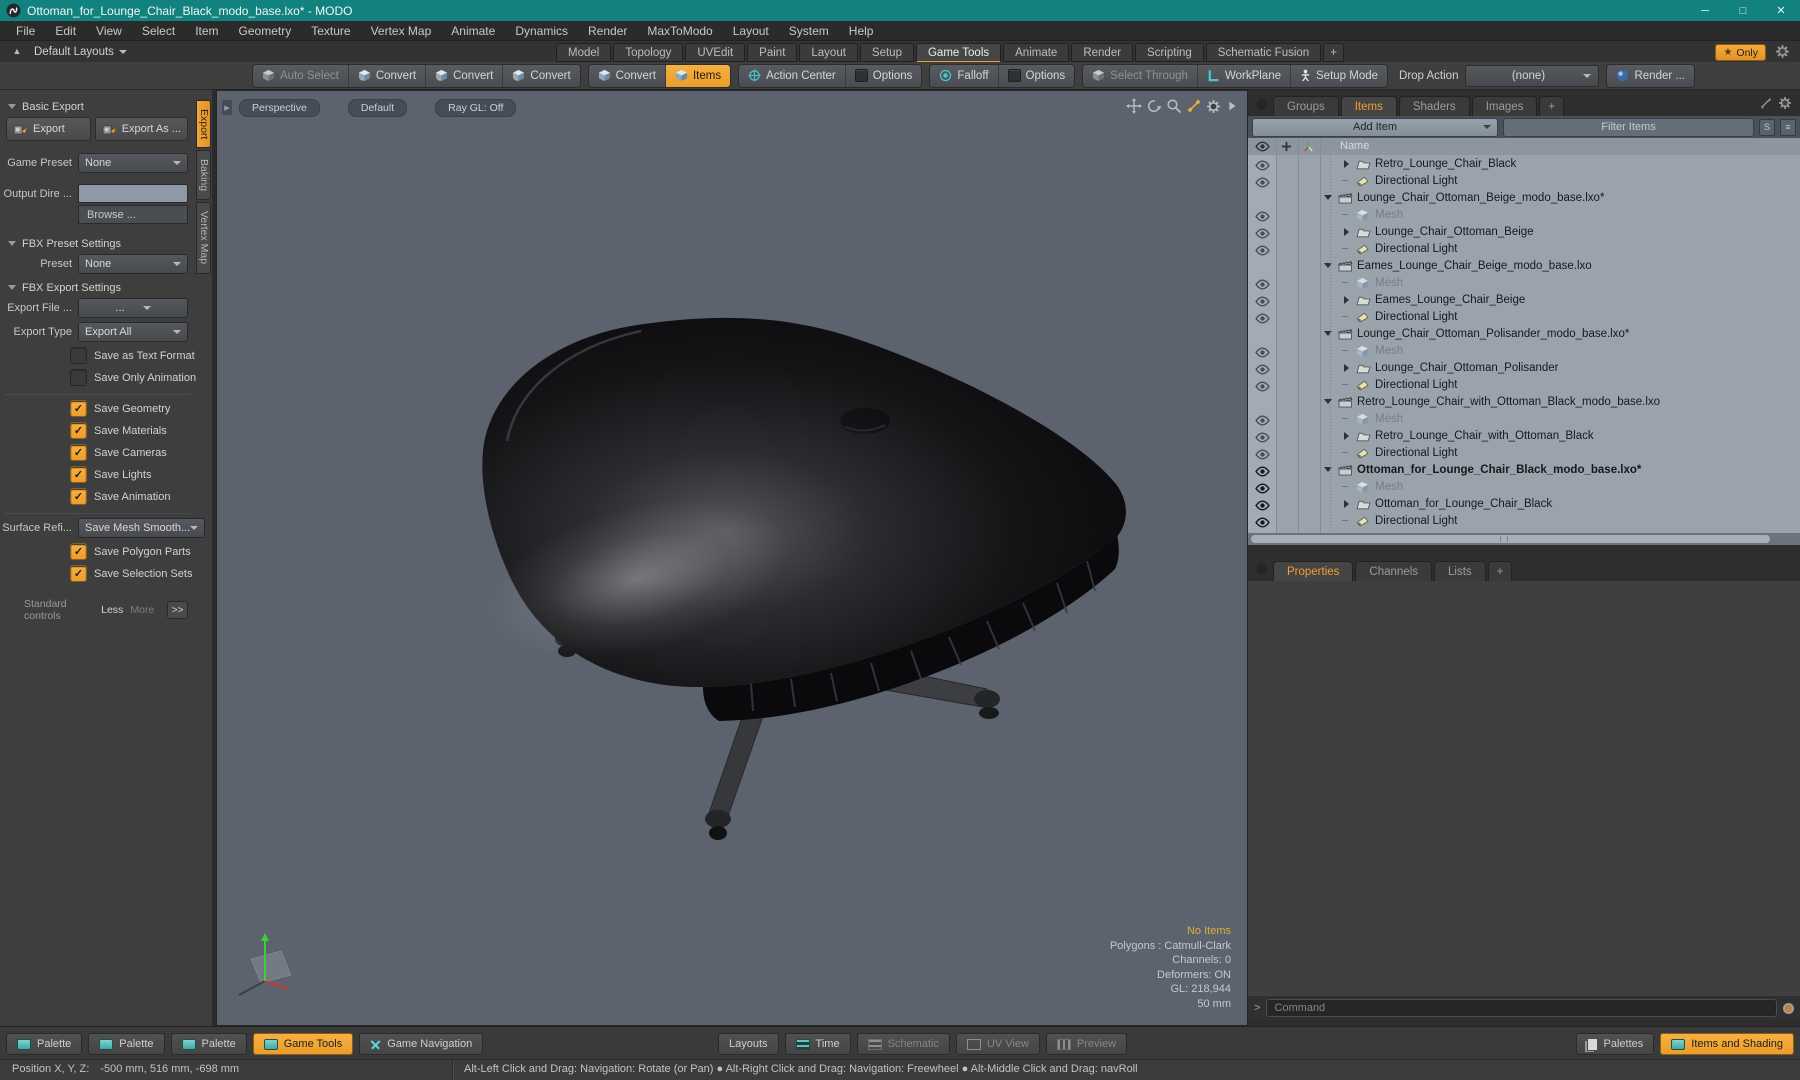 The height and width of the screenshot is (1080, 1800). I want to click on menu-item: View, so click(109, 31).